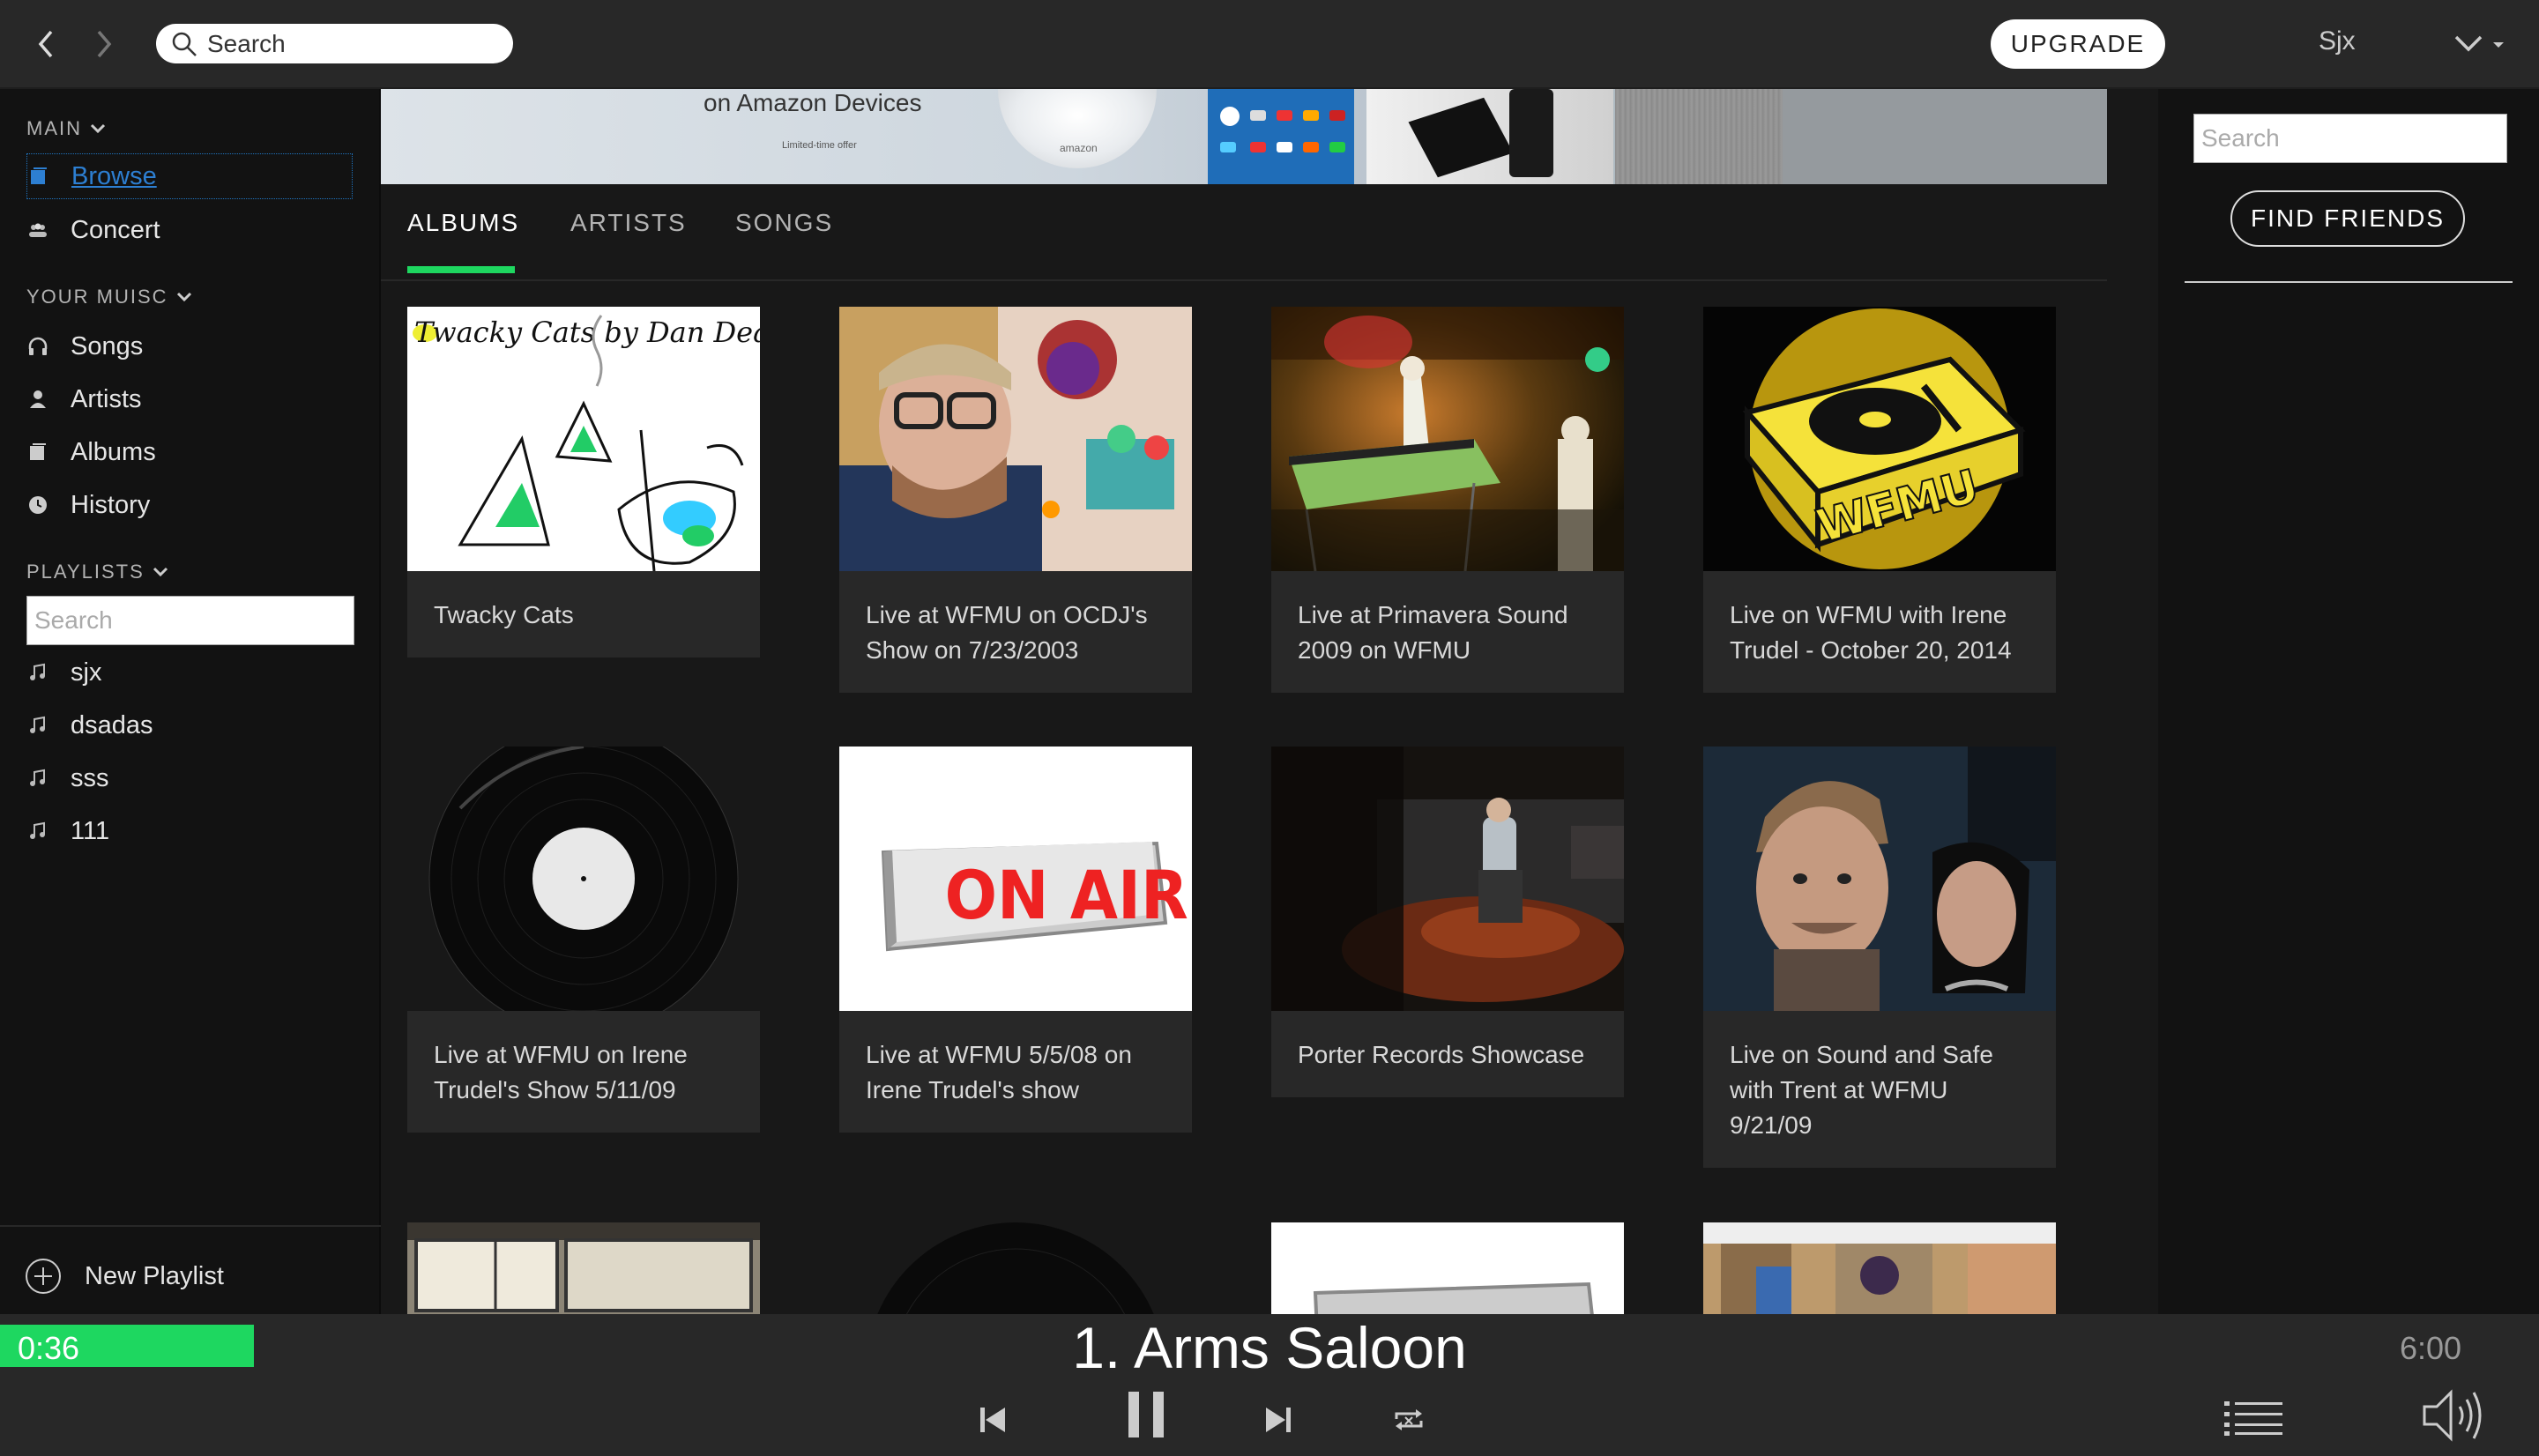 The image size is (2539, 1456). What do you see at coordinates (189, 831) in the screenshot?
I see `playlist-item-111: 111` at bounding box center [189, 831].